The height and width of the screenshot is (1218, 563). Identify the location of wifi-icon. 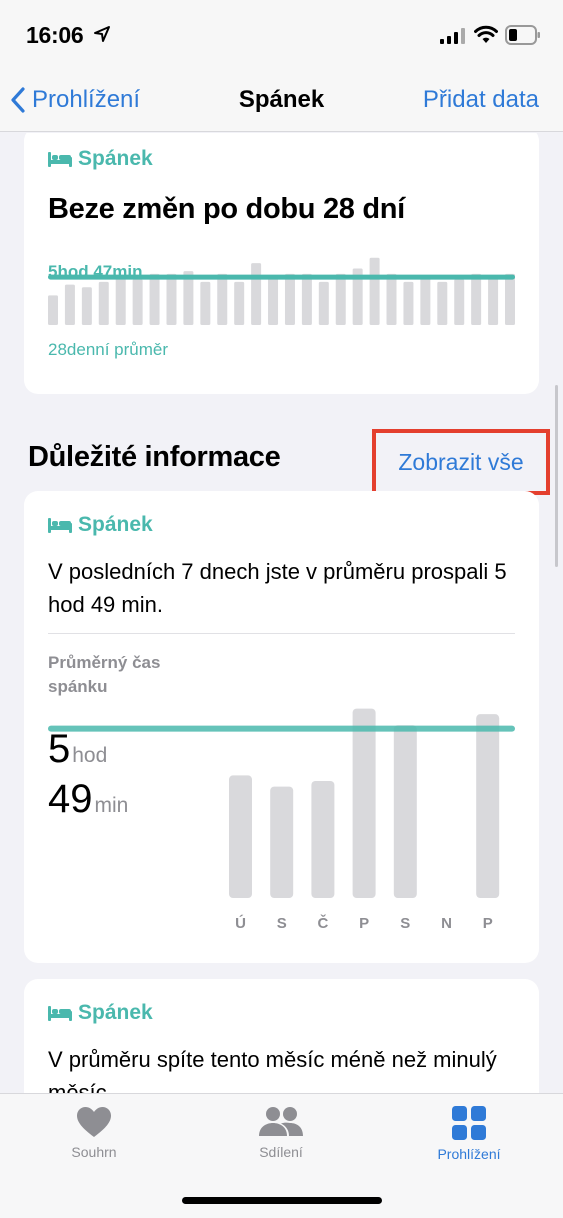
(486, 34).